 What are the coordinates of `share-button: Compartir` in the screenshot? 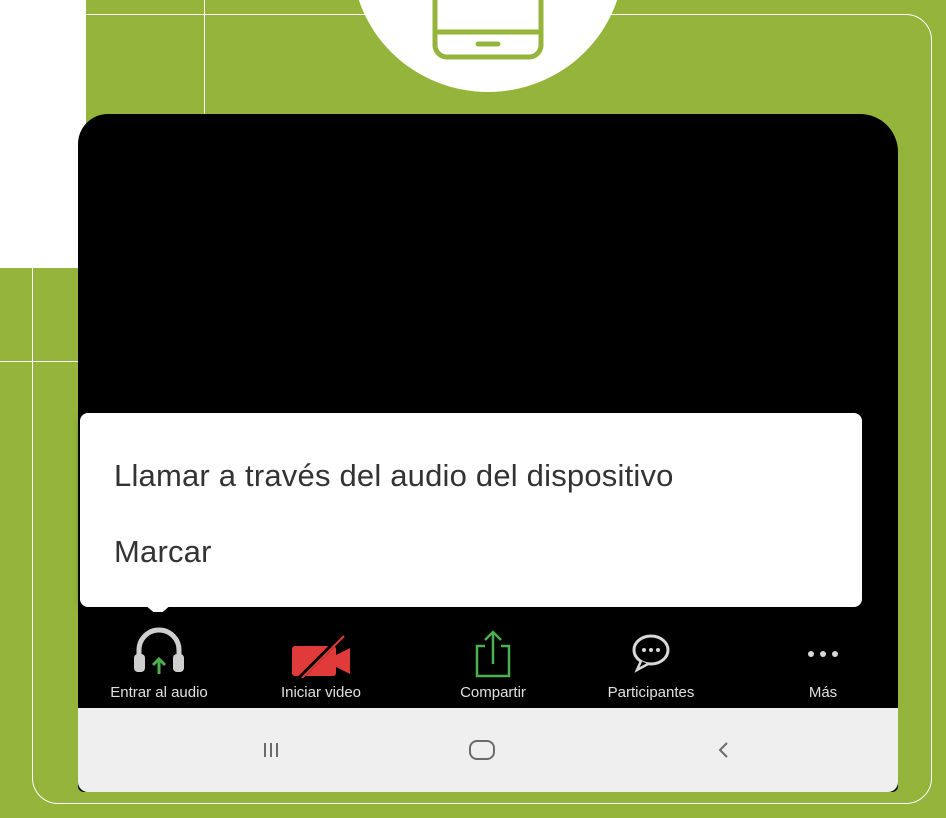 It's located at (493, 660).